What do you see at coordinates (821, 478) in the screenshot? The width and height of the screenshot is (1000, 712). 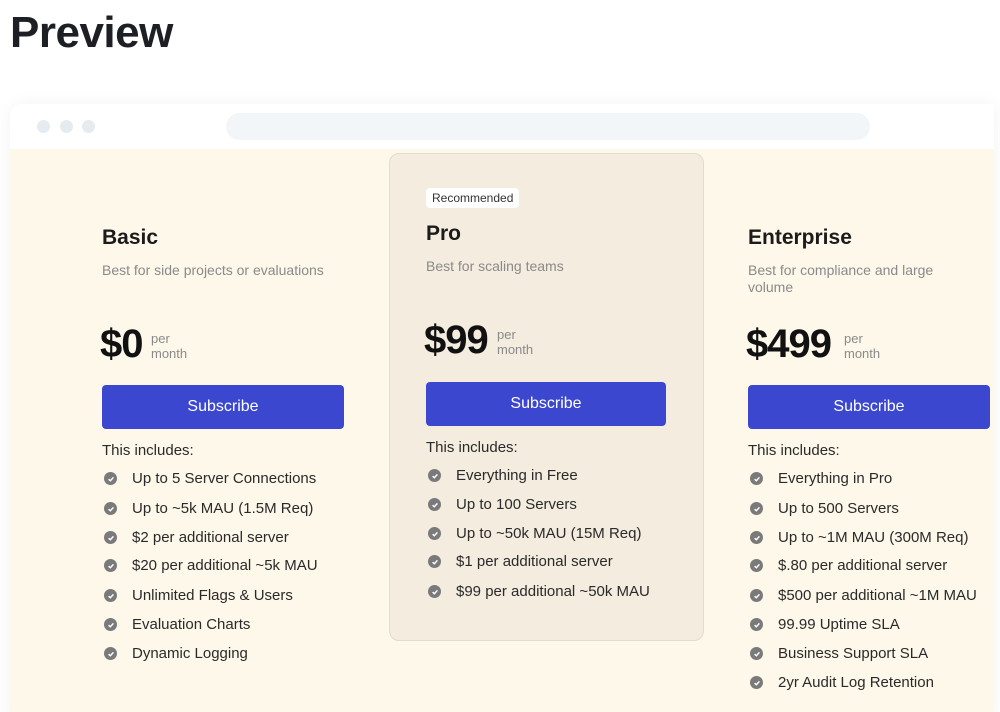 I see `list-item: Everything in Pro` at bounding box center [821, 478].